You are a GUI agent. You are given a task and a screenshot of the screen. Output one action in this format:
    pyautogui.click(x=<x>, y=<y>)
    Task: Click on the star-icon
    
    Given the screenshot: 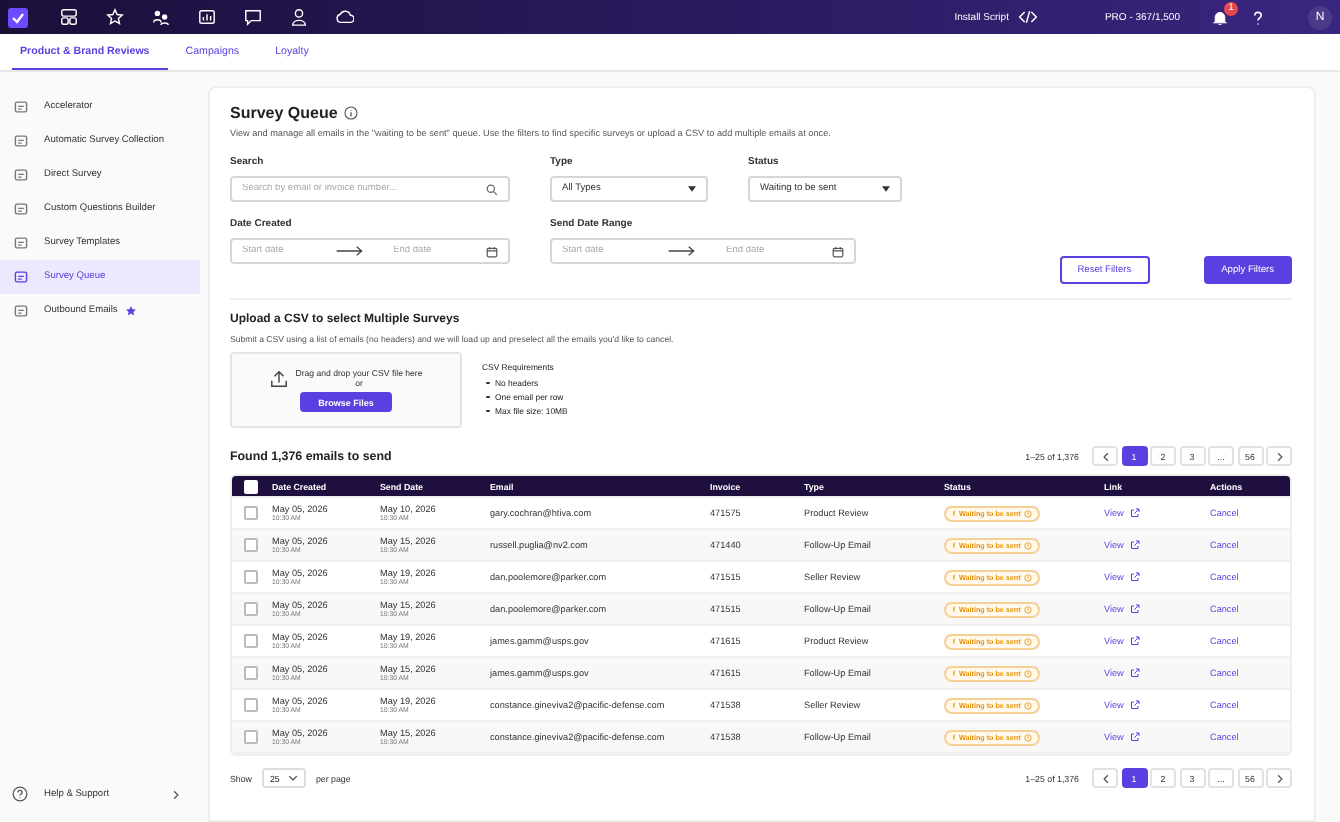 What is the action you would take?
    pyautogui.click(x=115, y=17)
    